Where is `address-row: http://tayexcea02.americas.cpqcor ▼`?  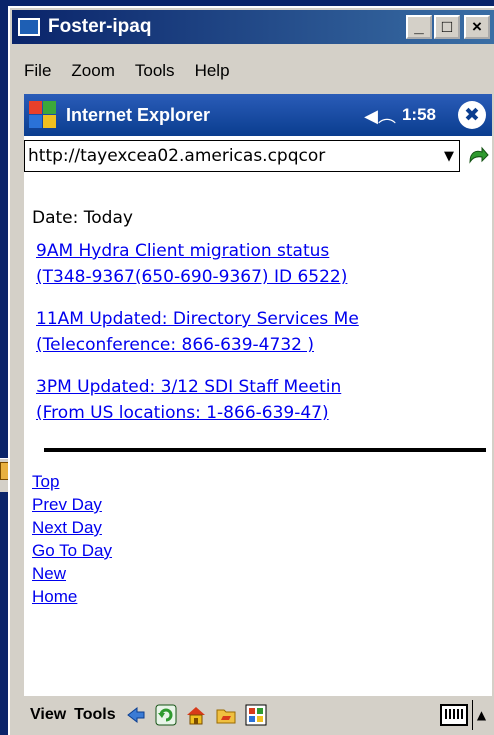
address-row: http://tayexcea02.americas.cpqcor ▼ is located at coordinates (258, 156).